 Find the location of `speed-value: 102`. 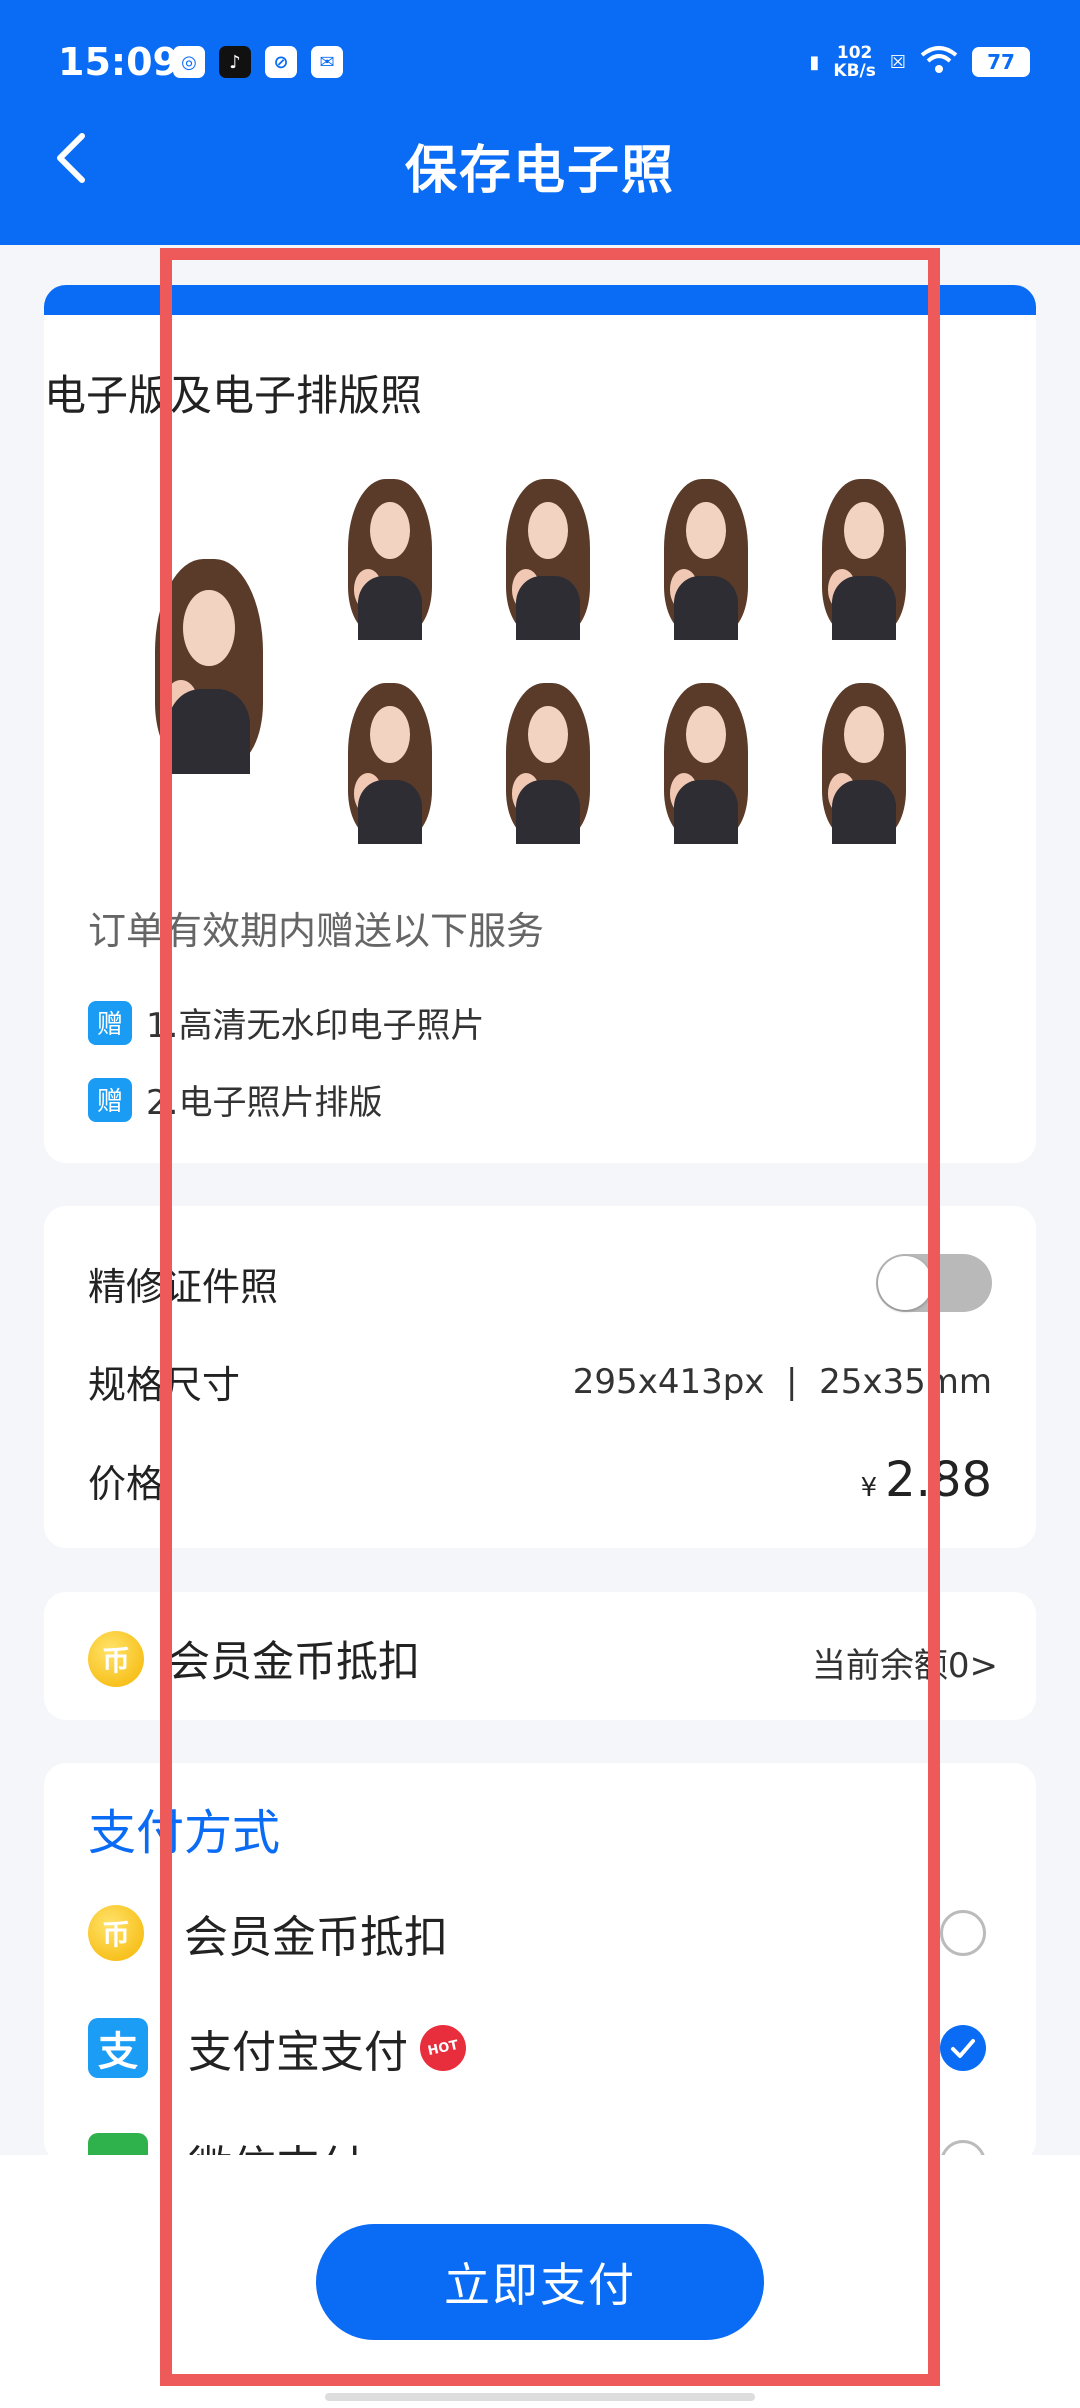

speed-value: 102 is located at coordinates (854, 53).